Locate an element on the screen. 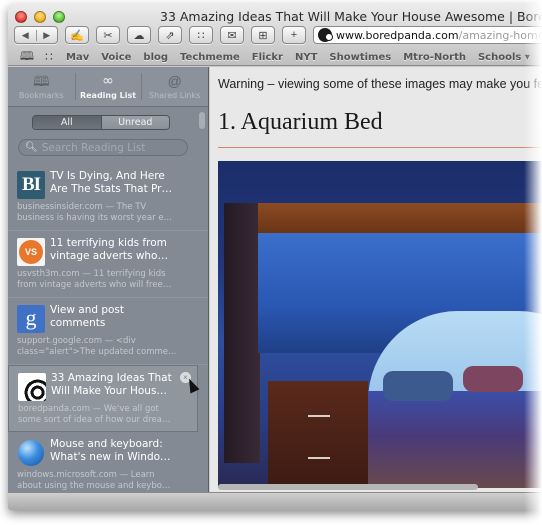 This screenshot has height=525, width=542. clip-button: ✂ is located at coordinates (108, 35).